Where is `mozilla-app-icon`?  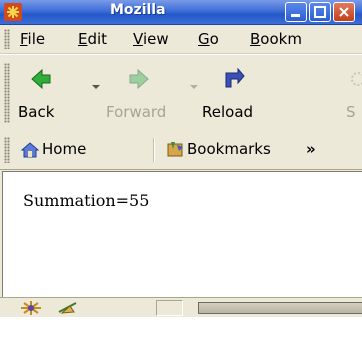 mozilla-app-icon is located at coordinates (13, 12).